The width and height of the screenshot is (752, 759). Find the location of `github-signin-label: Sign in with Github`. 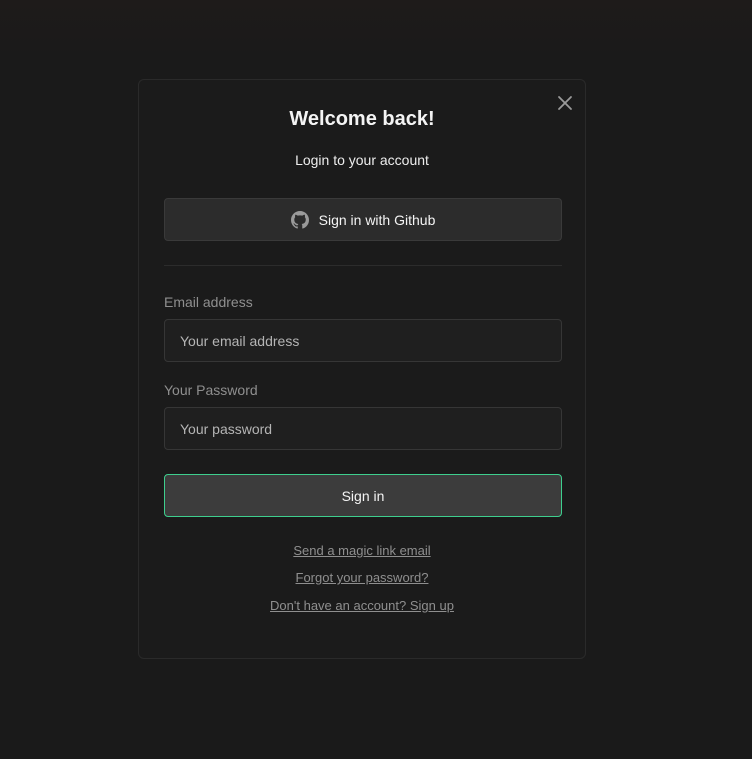

github-signin-label: Sign in with Github is located at coordinates (377, 219).